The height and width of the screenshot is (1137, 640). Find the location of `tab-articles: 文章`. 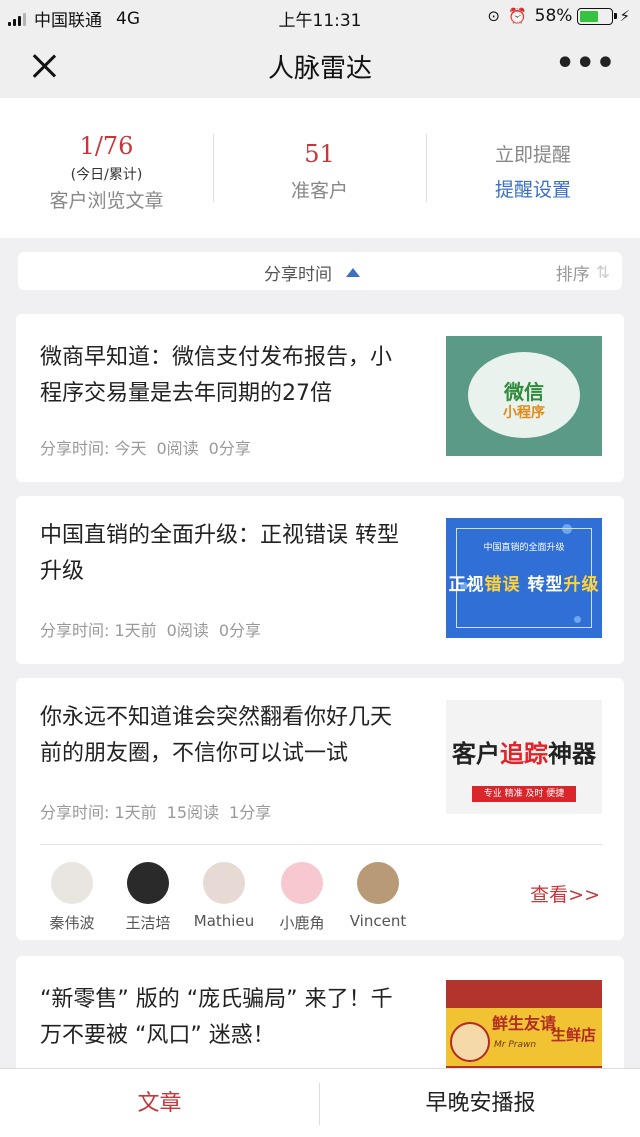

tab-articles: 文章 is located at coordinates (159, 1103).